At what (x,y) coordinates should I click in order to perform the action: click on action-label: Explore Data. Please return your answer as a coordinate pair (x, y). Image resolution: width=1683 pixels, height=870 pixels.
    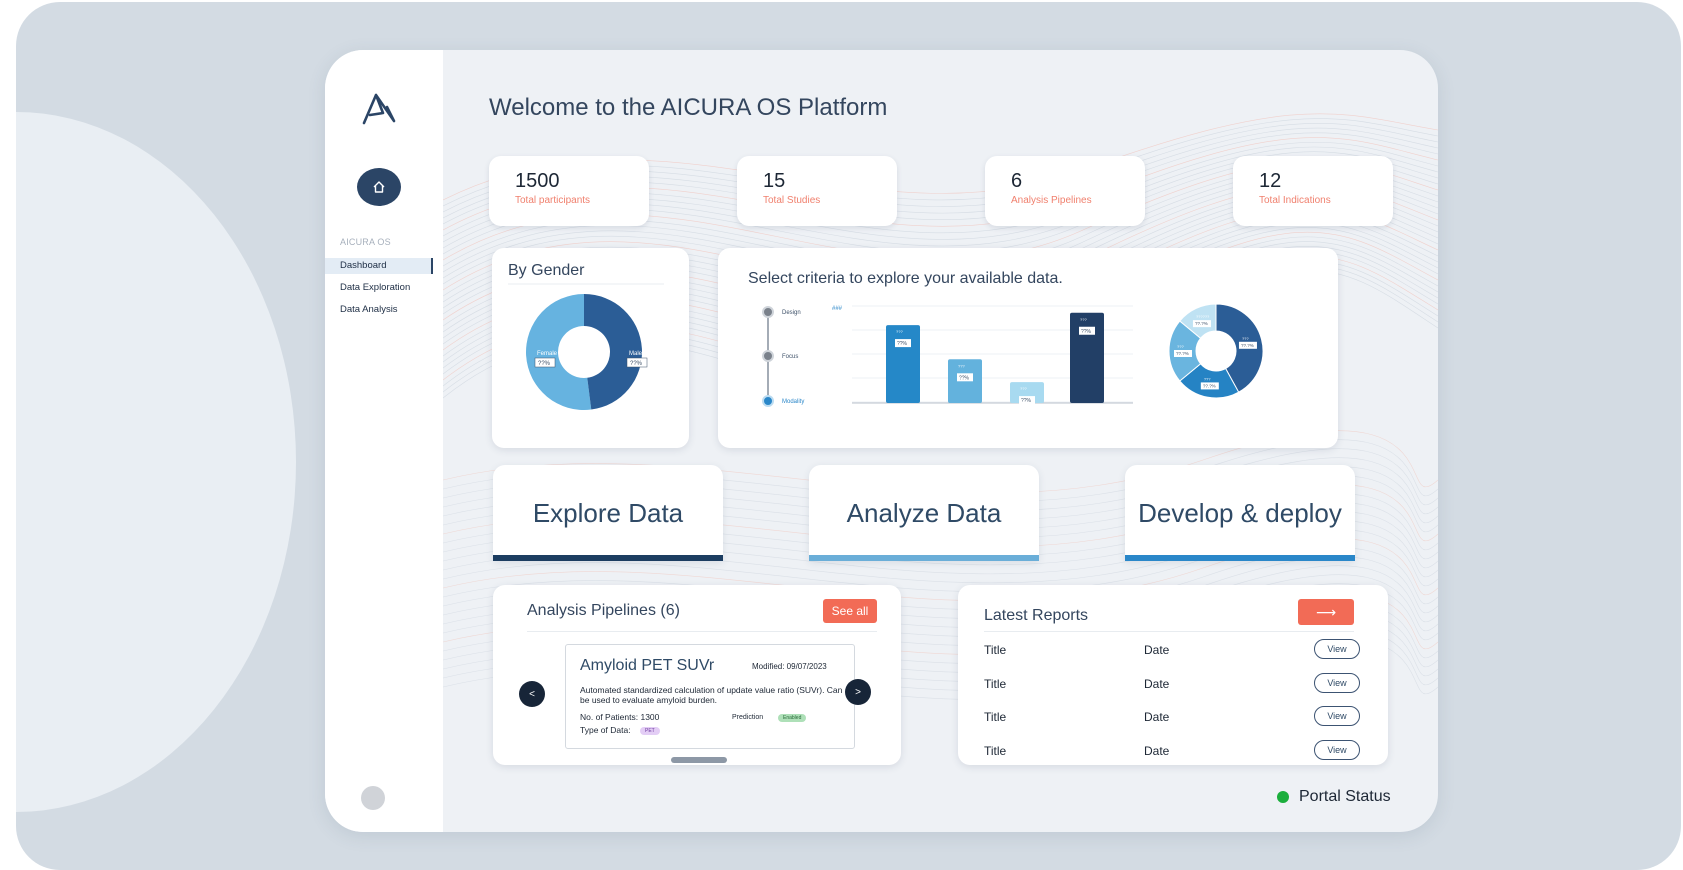
    Looking at the image, I should click on (608, 512).